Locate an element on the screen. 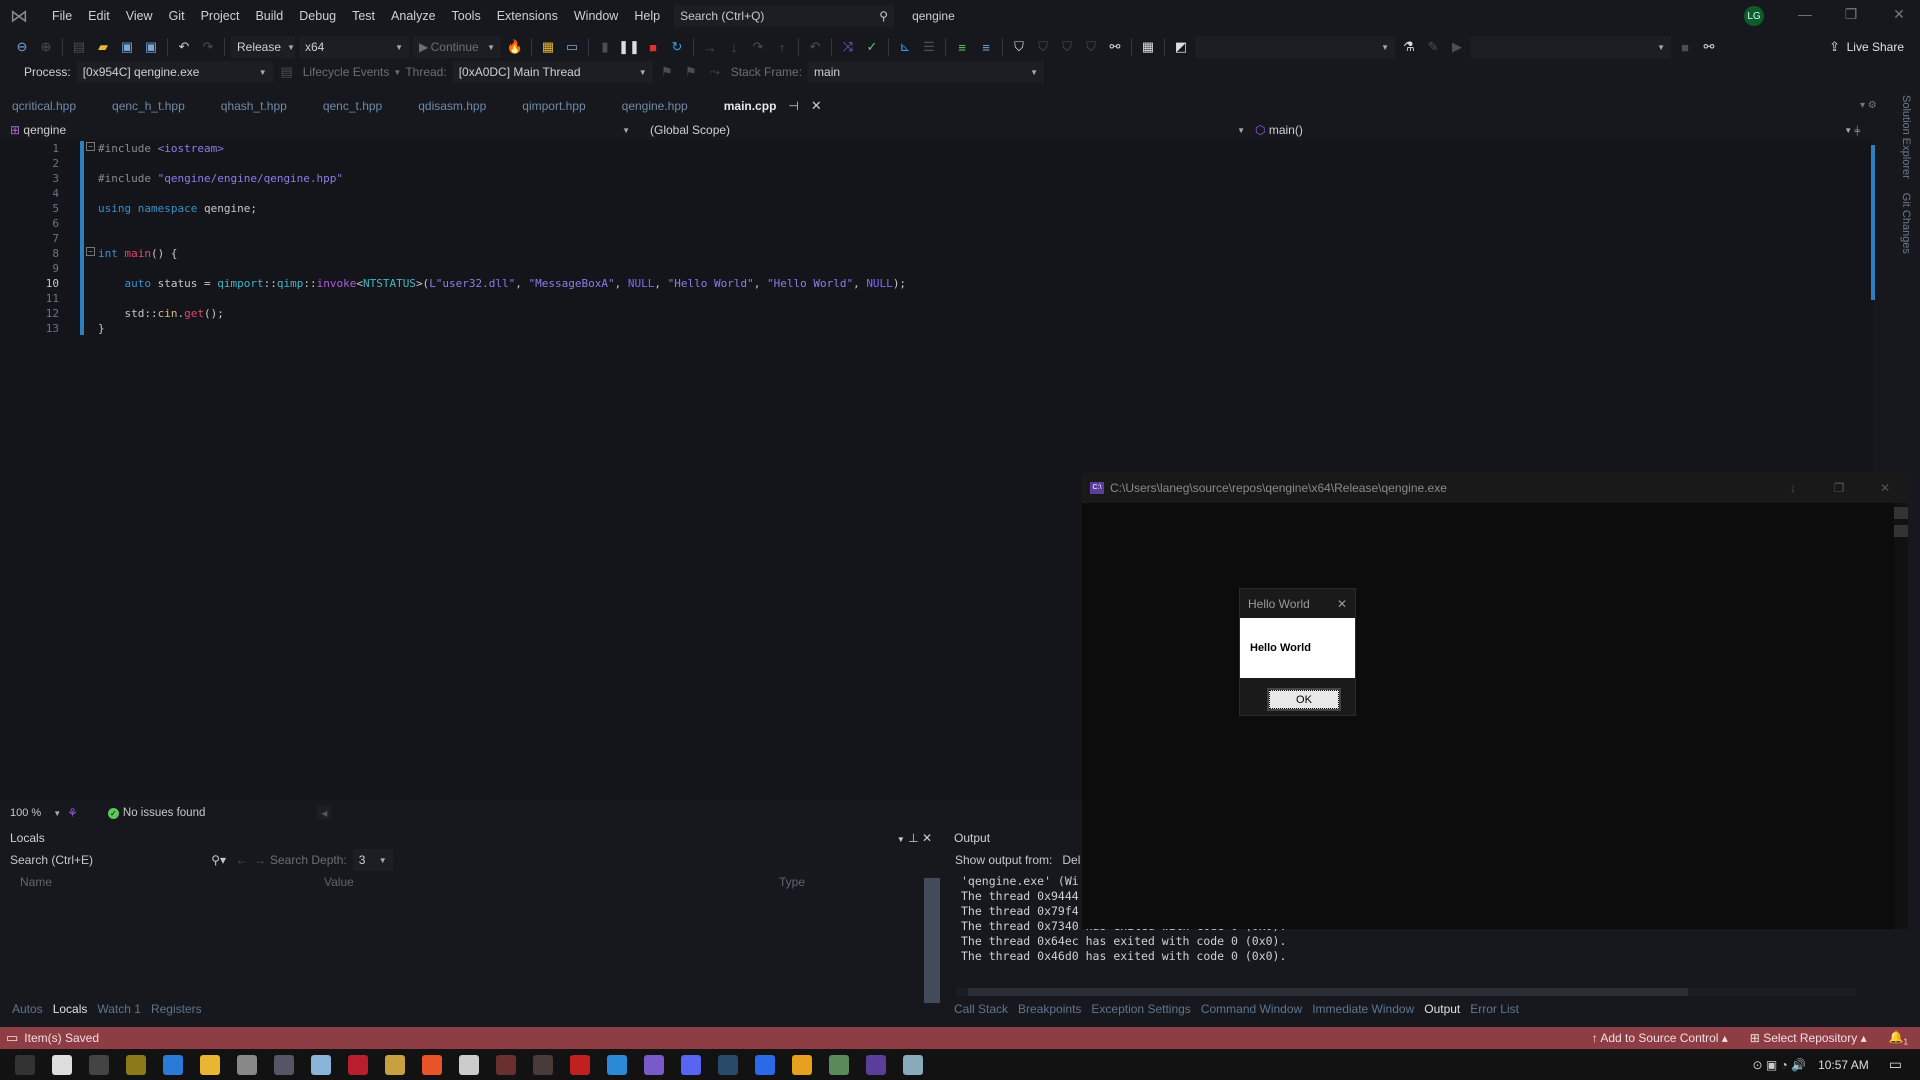 Image resolution: width=1920 pixels, height=1080 pixels. thread-dropdown: [0xA0DC] Main Thread ▼ is located at coordinates (552, 72).